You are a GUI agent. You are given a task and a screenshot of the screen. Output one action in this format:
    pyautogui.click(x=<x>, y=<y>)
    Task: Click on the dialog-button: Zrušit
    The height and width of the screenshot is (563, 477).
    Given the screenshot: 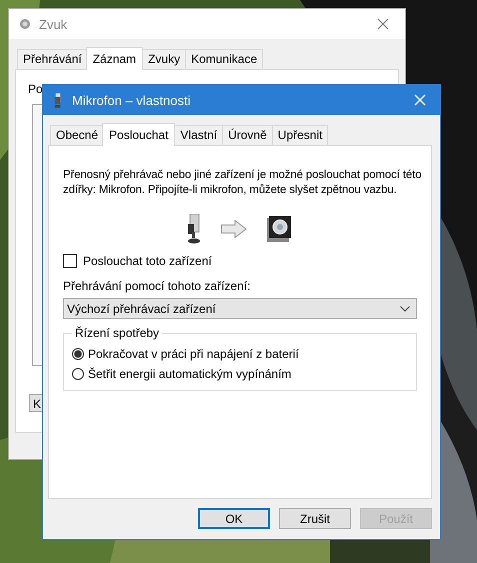 What is the action you would take?
    pyautogui.click(x=315, y=518)
    